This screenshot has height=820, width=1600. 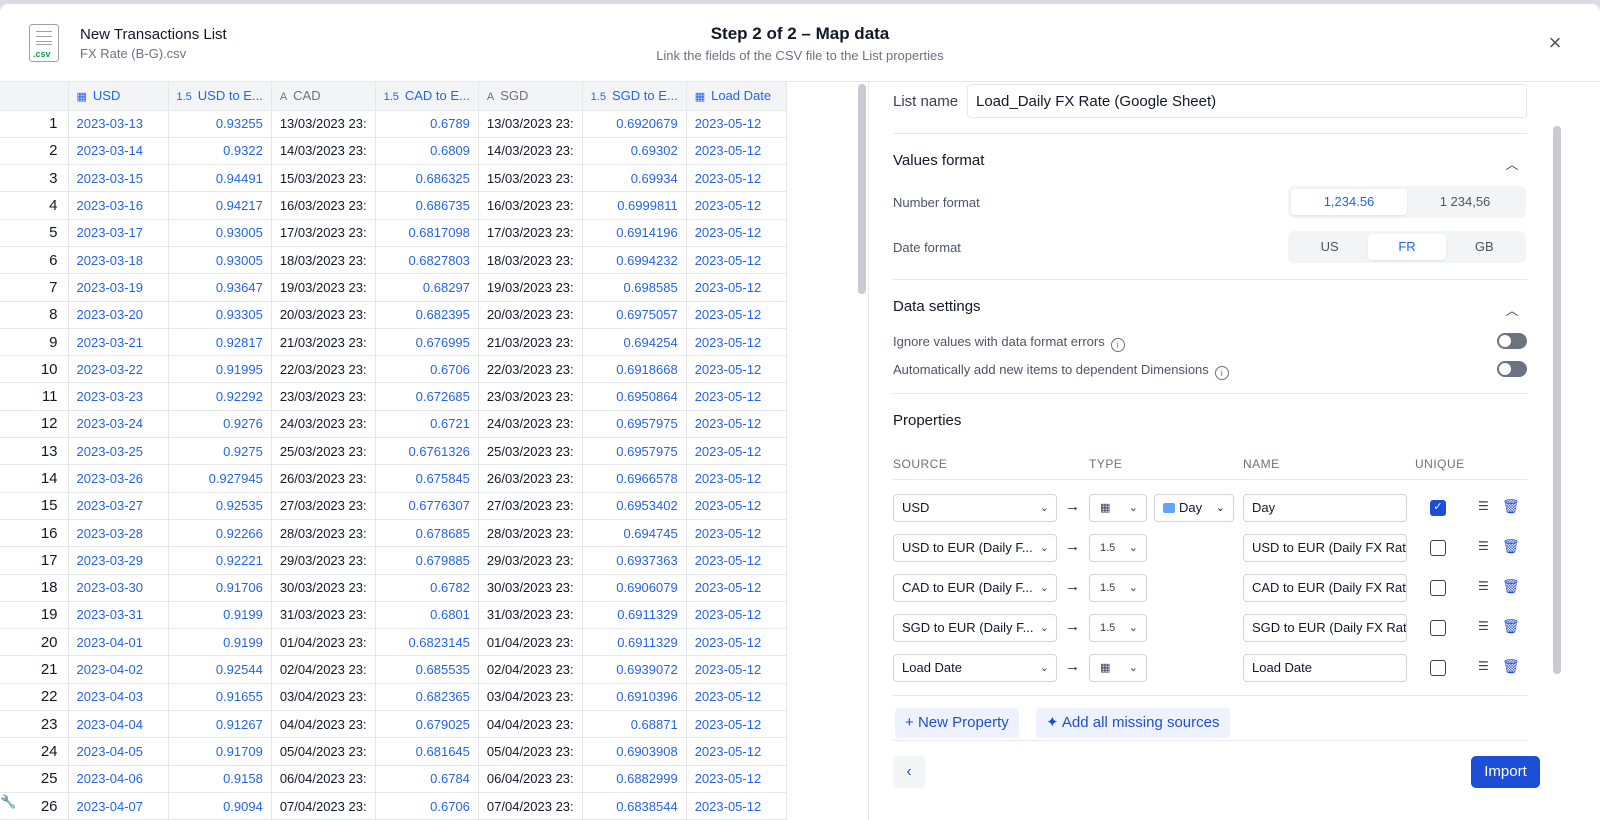 What do you see at coordinates (323, 124) in the screenshot?
I see `table-cell: 13/03/2023 23:` at bounding box center [323, 124].